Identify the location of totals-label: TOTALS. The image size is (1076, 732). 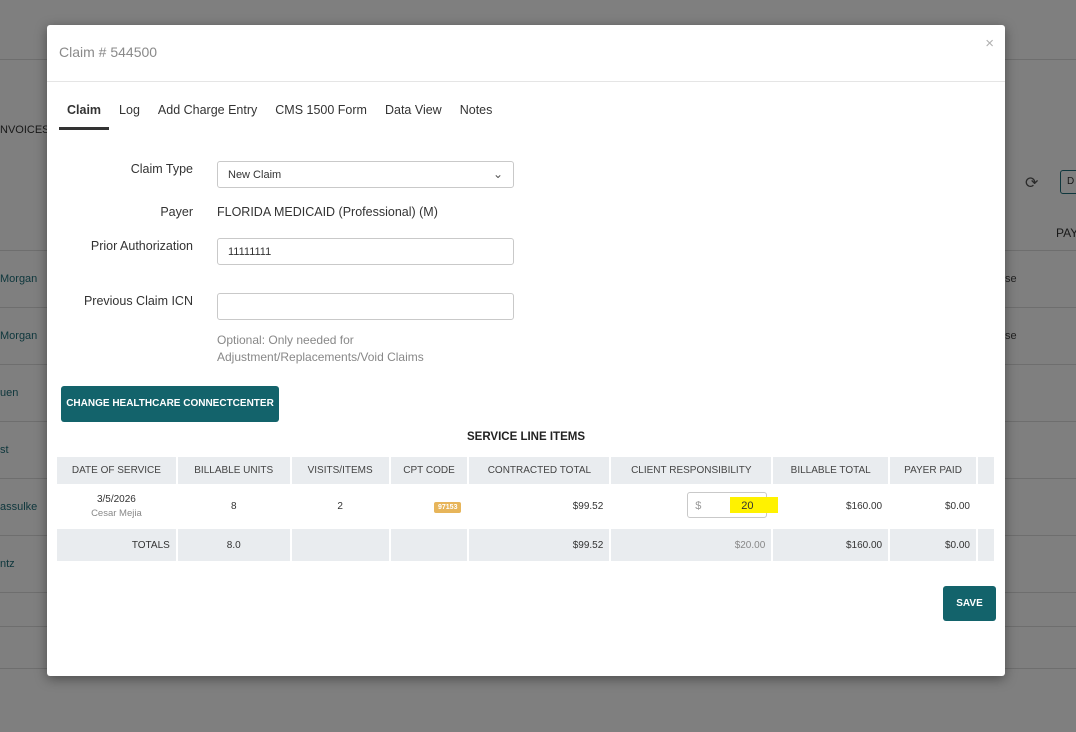
(117, 545).